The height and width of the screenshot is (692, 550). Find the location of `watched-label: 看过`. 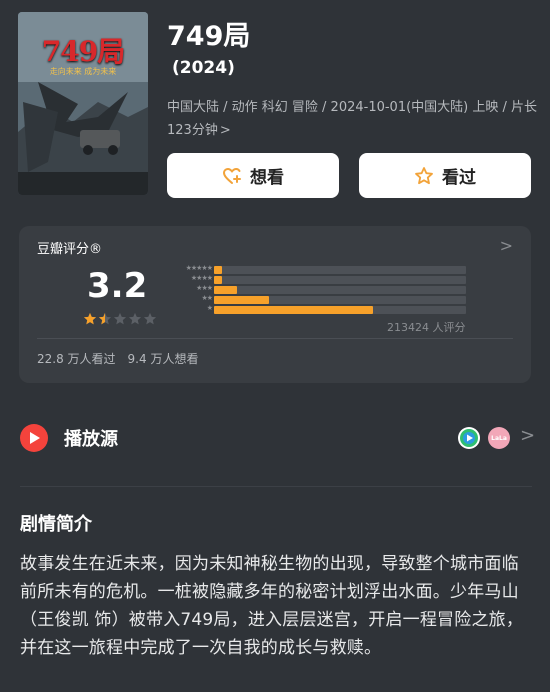

watched-label: 看过 is located at coordinates (459, 178).